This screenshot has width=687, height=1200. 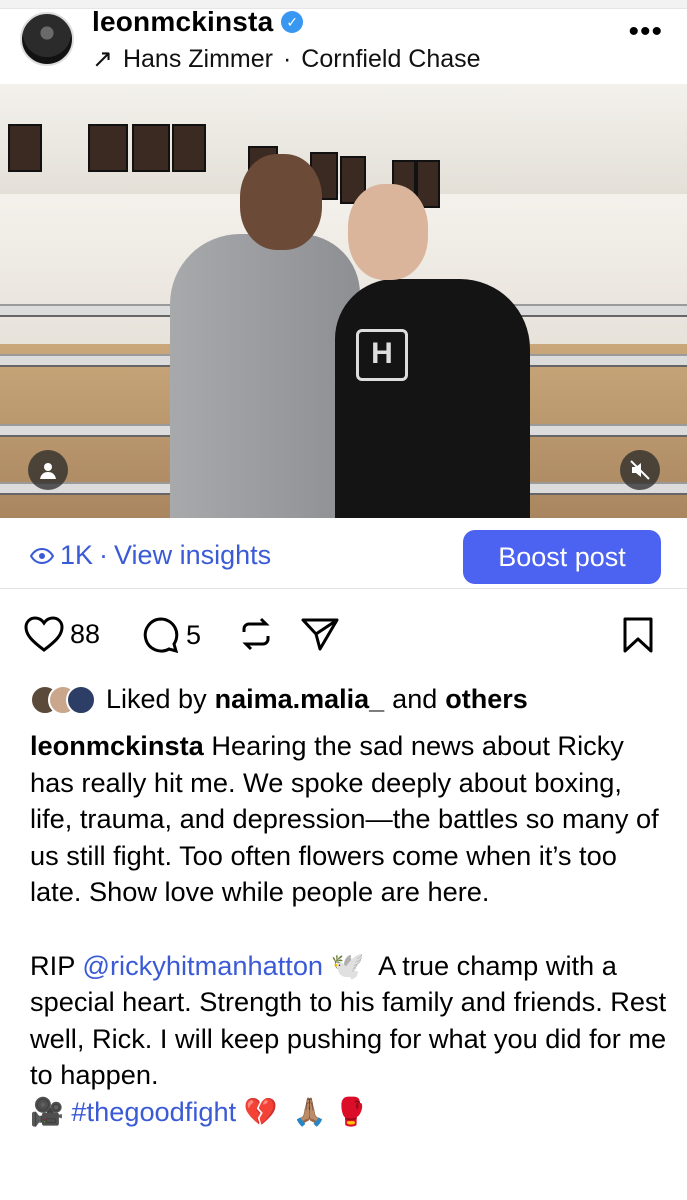 I want to click on liker-avatar, so click(x=81, y=699).